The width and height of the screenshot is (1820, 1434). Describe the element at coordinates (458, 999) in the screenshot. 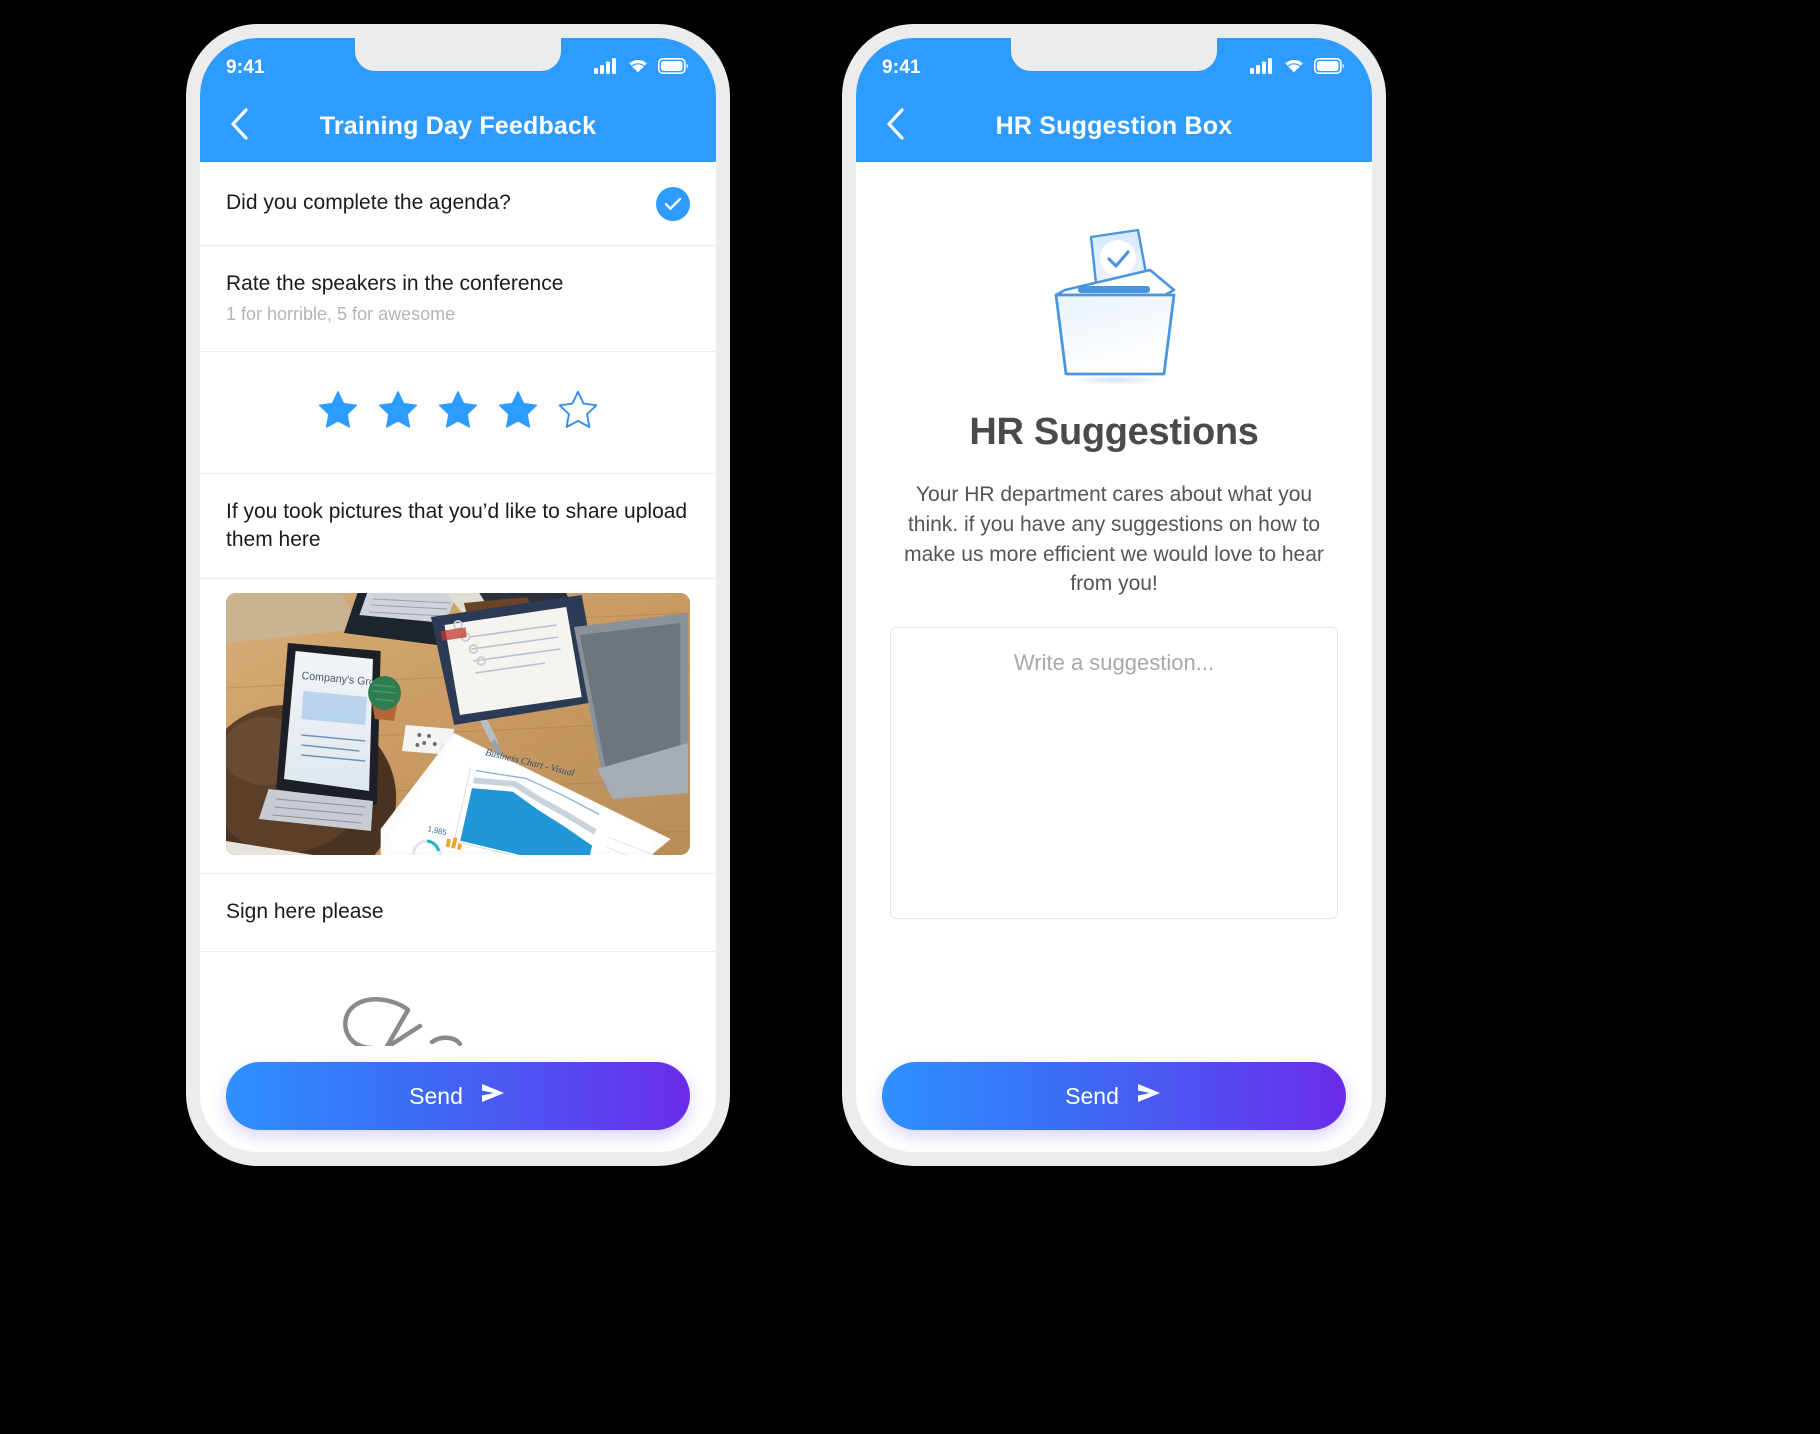

I see `signature-pad` at that location.